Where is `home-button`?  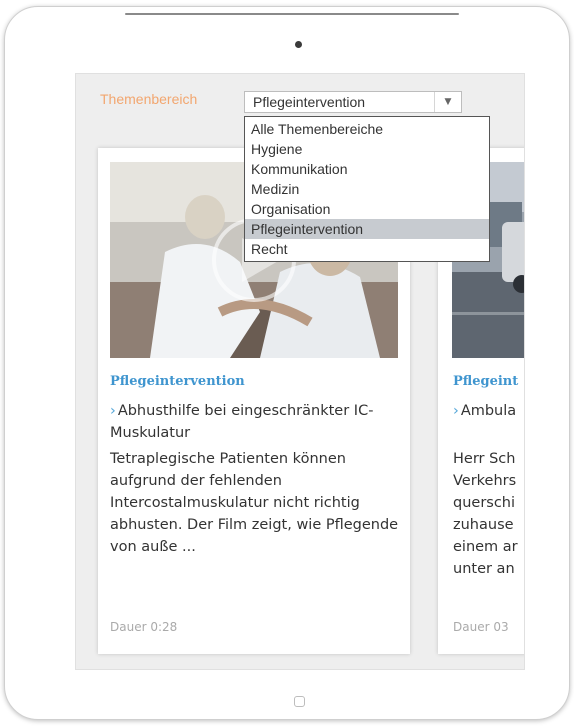
home-button is located at coordinates (299, 701).